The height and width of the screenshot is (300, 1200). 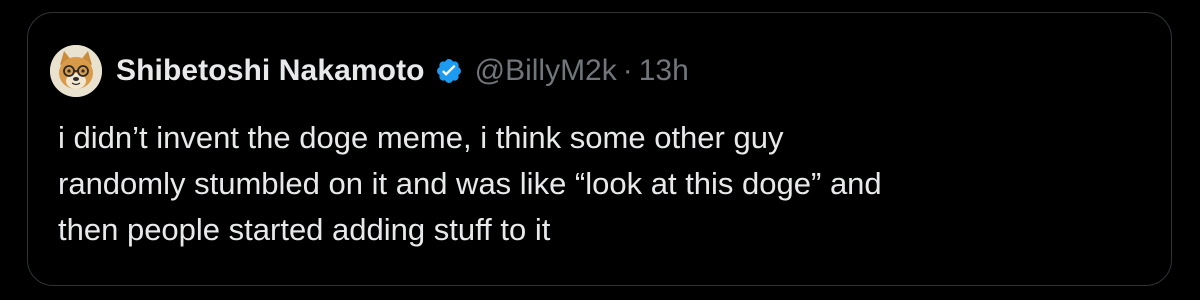 I want to click on doge-avatar-icon, so click(x=76, y=71).